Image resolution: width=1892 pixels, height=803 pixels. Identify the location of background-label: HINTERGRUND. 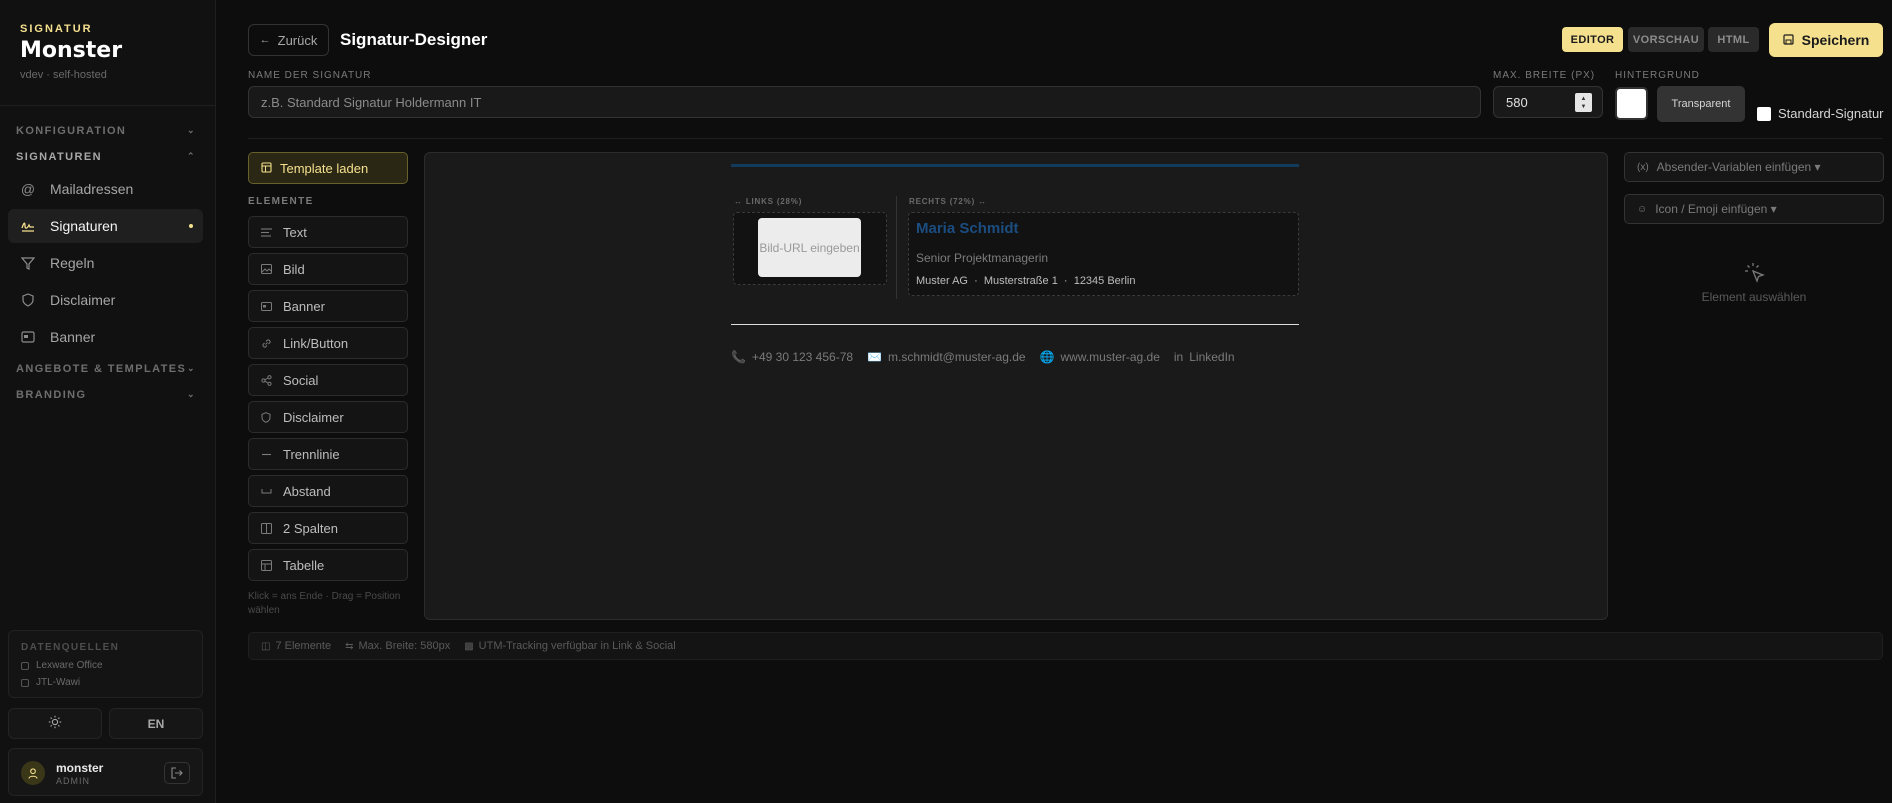
(1657, 75).